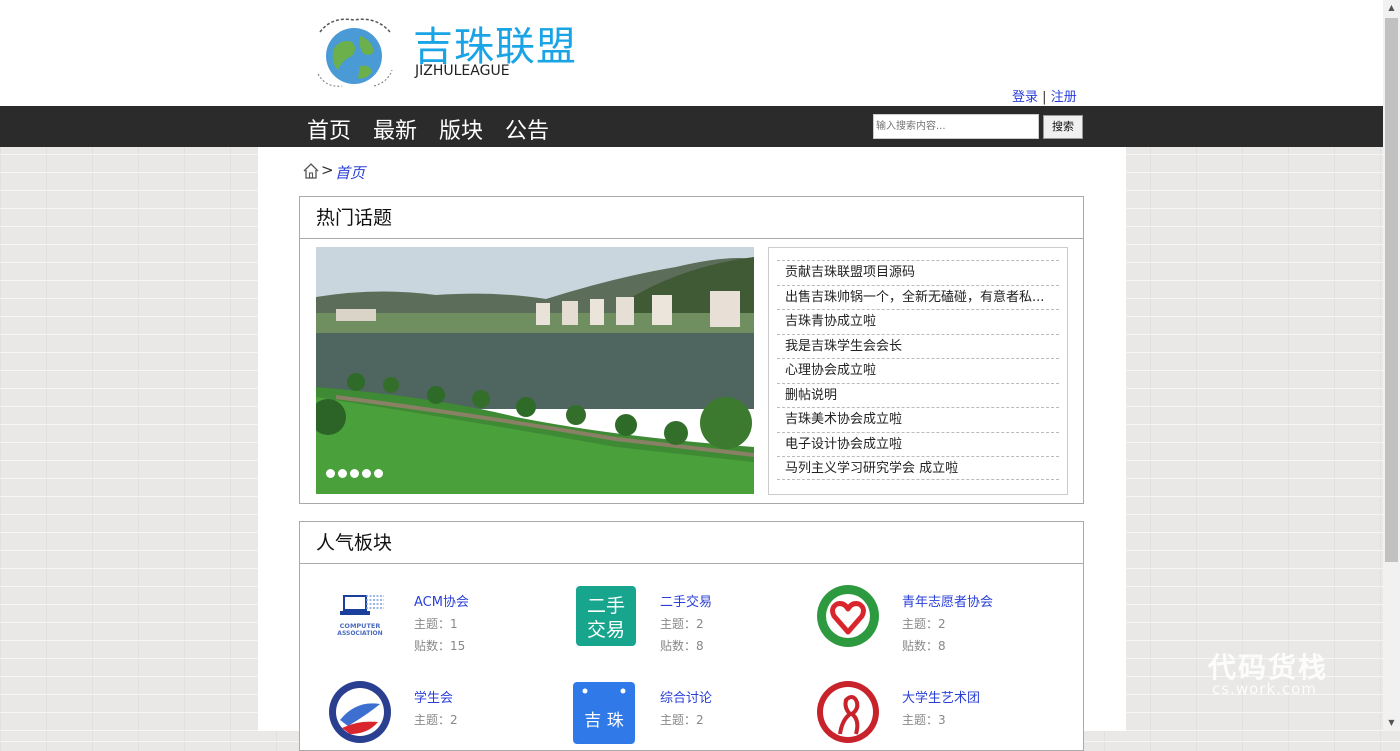 The width and height of the screenshot is (1400, 751). Describe the element at coordinates (918, 321) in the screenshot. I see `topic-link: 吉珠青协成立啦` at that location.